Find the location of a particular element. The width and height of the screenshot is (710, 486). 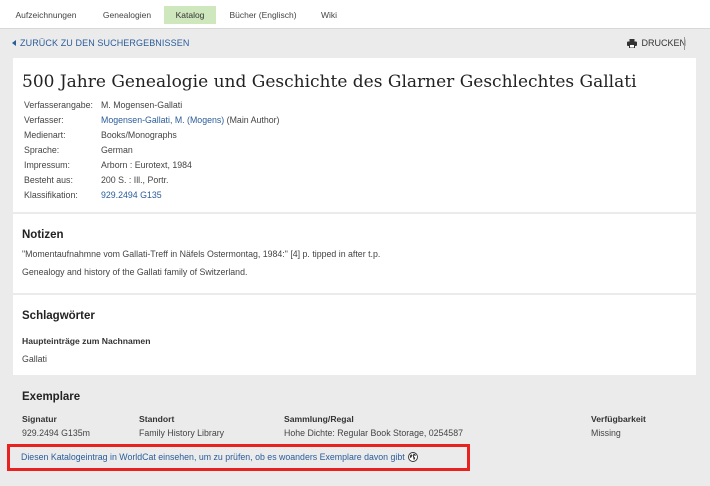

field-label-impressum: Impressum: is located at coordinates (47, 165).